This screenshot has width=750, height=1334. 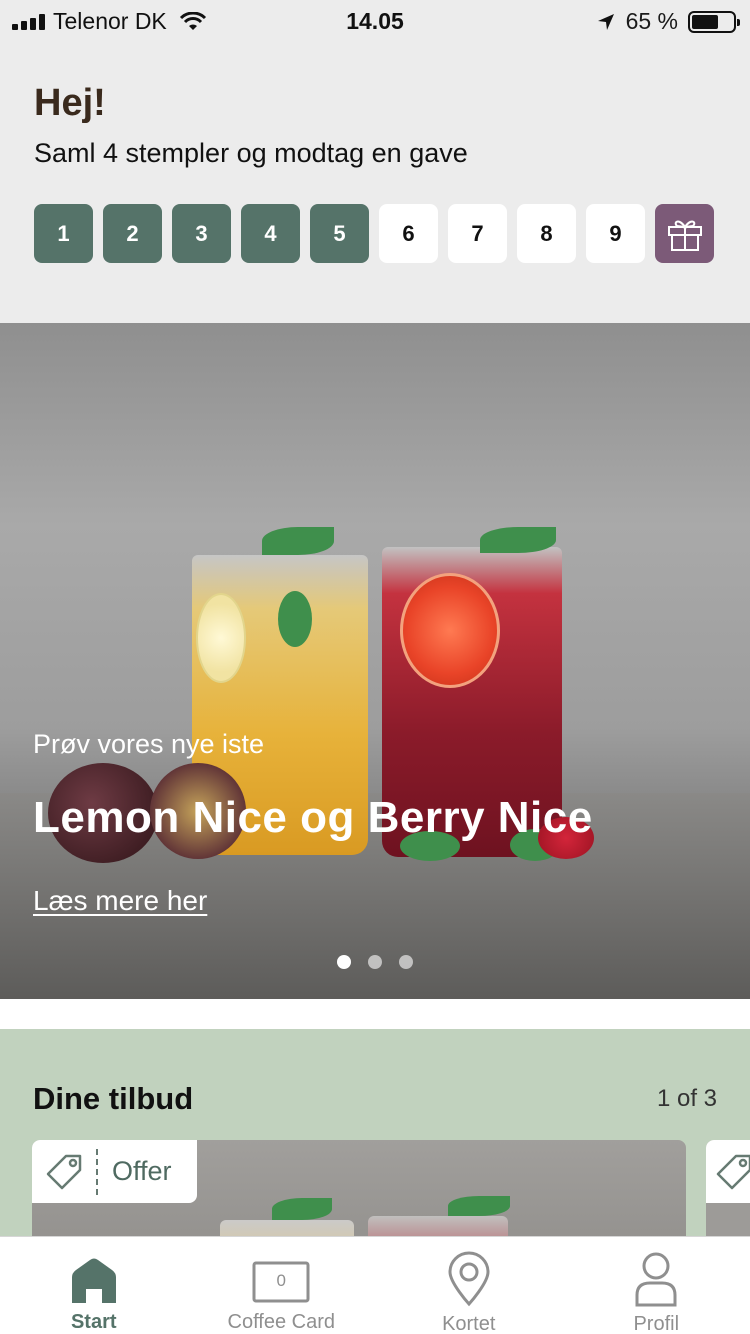 I want to click on offer-card-next, so click(x=728, y=1189).